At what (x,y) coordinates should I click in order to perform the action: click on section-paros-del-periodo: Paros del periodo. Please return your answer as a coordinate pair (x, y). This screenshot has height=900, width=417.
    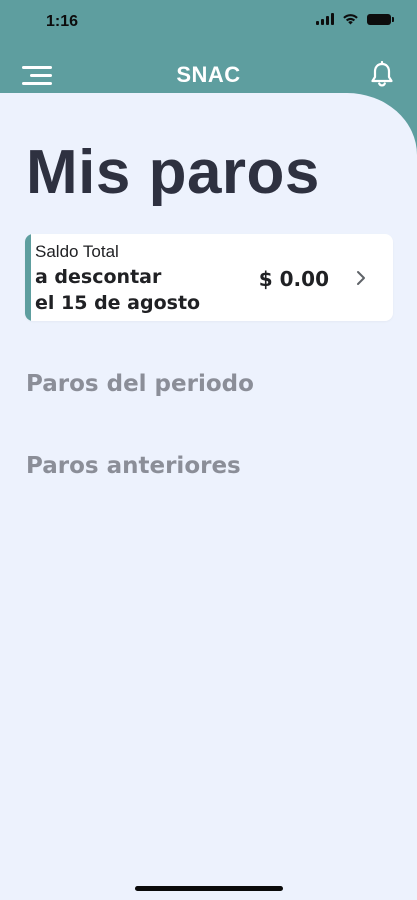
    Looking at the image, I should click on (140, 384).